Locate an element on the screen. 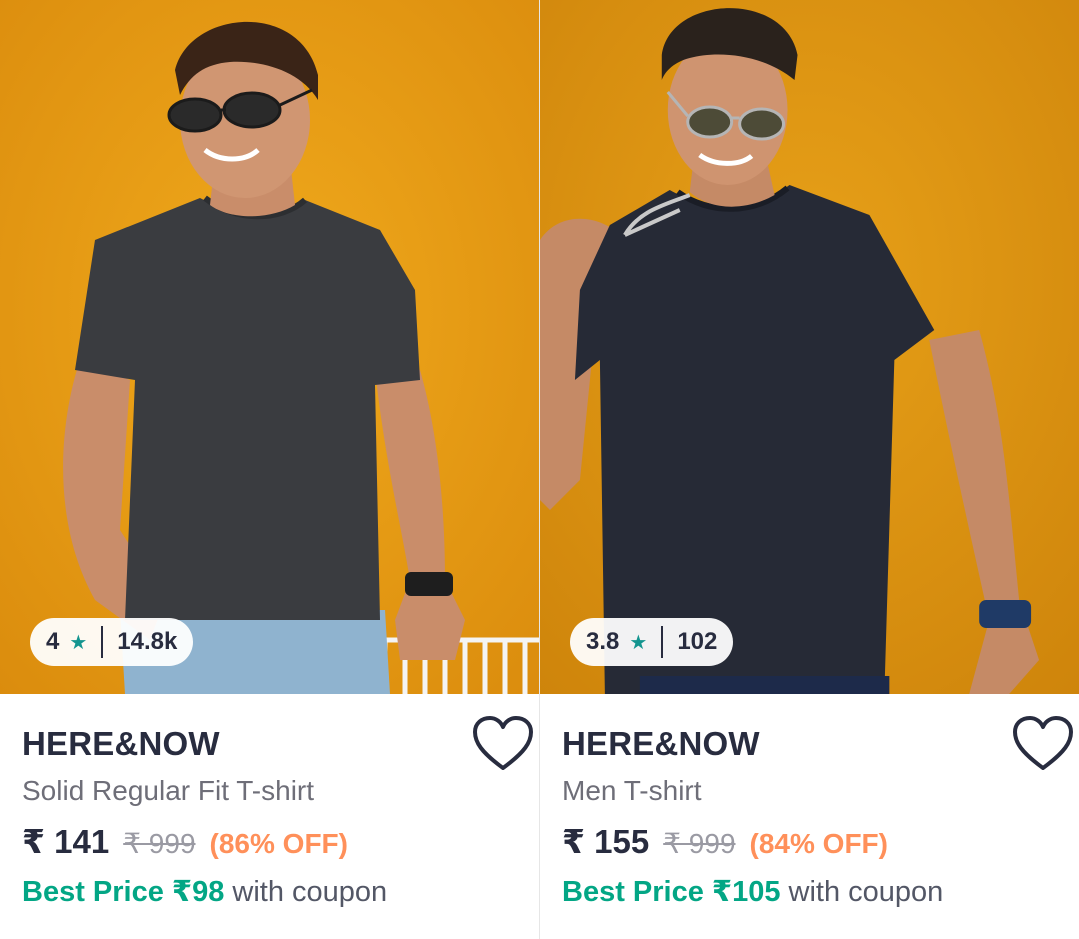 The width and height of the screenshot is (1079, 939). rating-count: 102 is located at coordinates (697, 641).